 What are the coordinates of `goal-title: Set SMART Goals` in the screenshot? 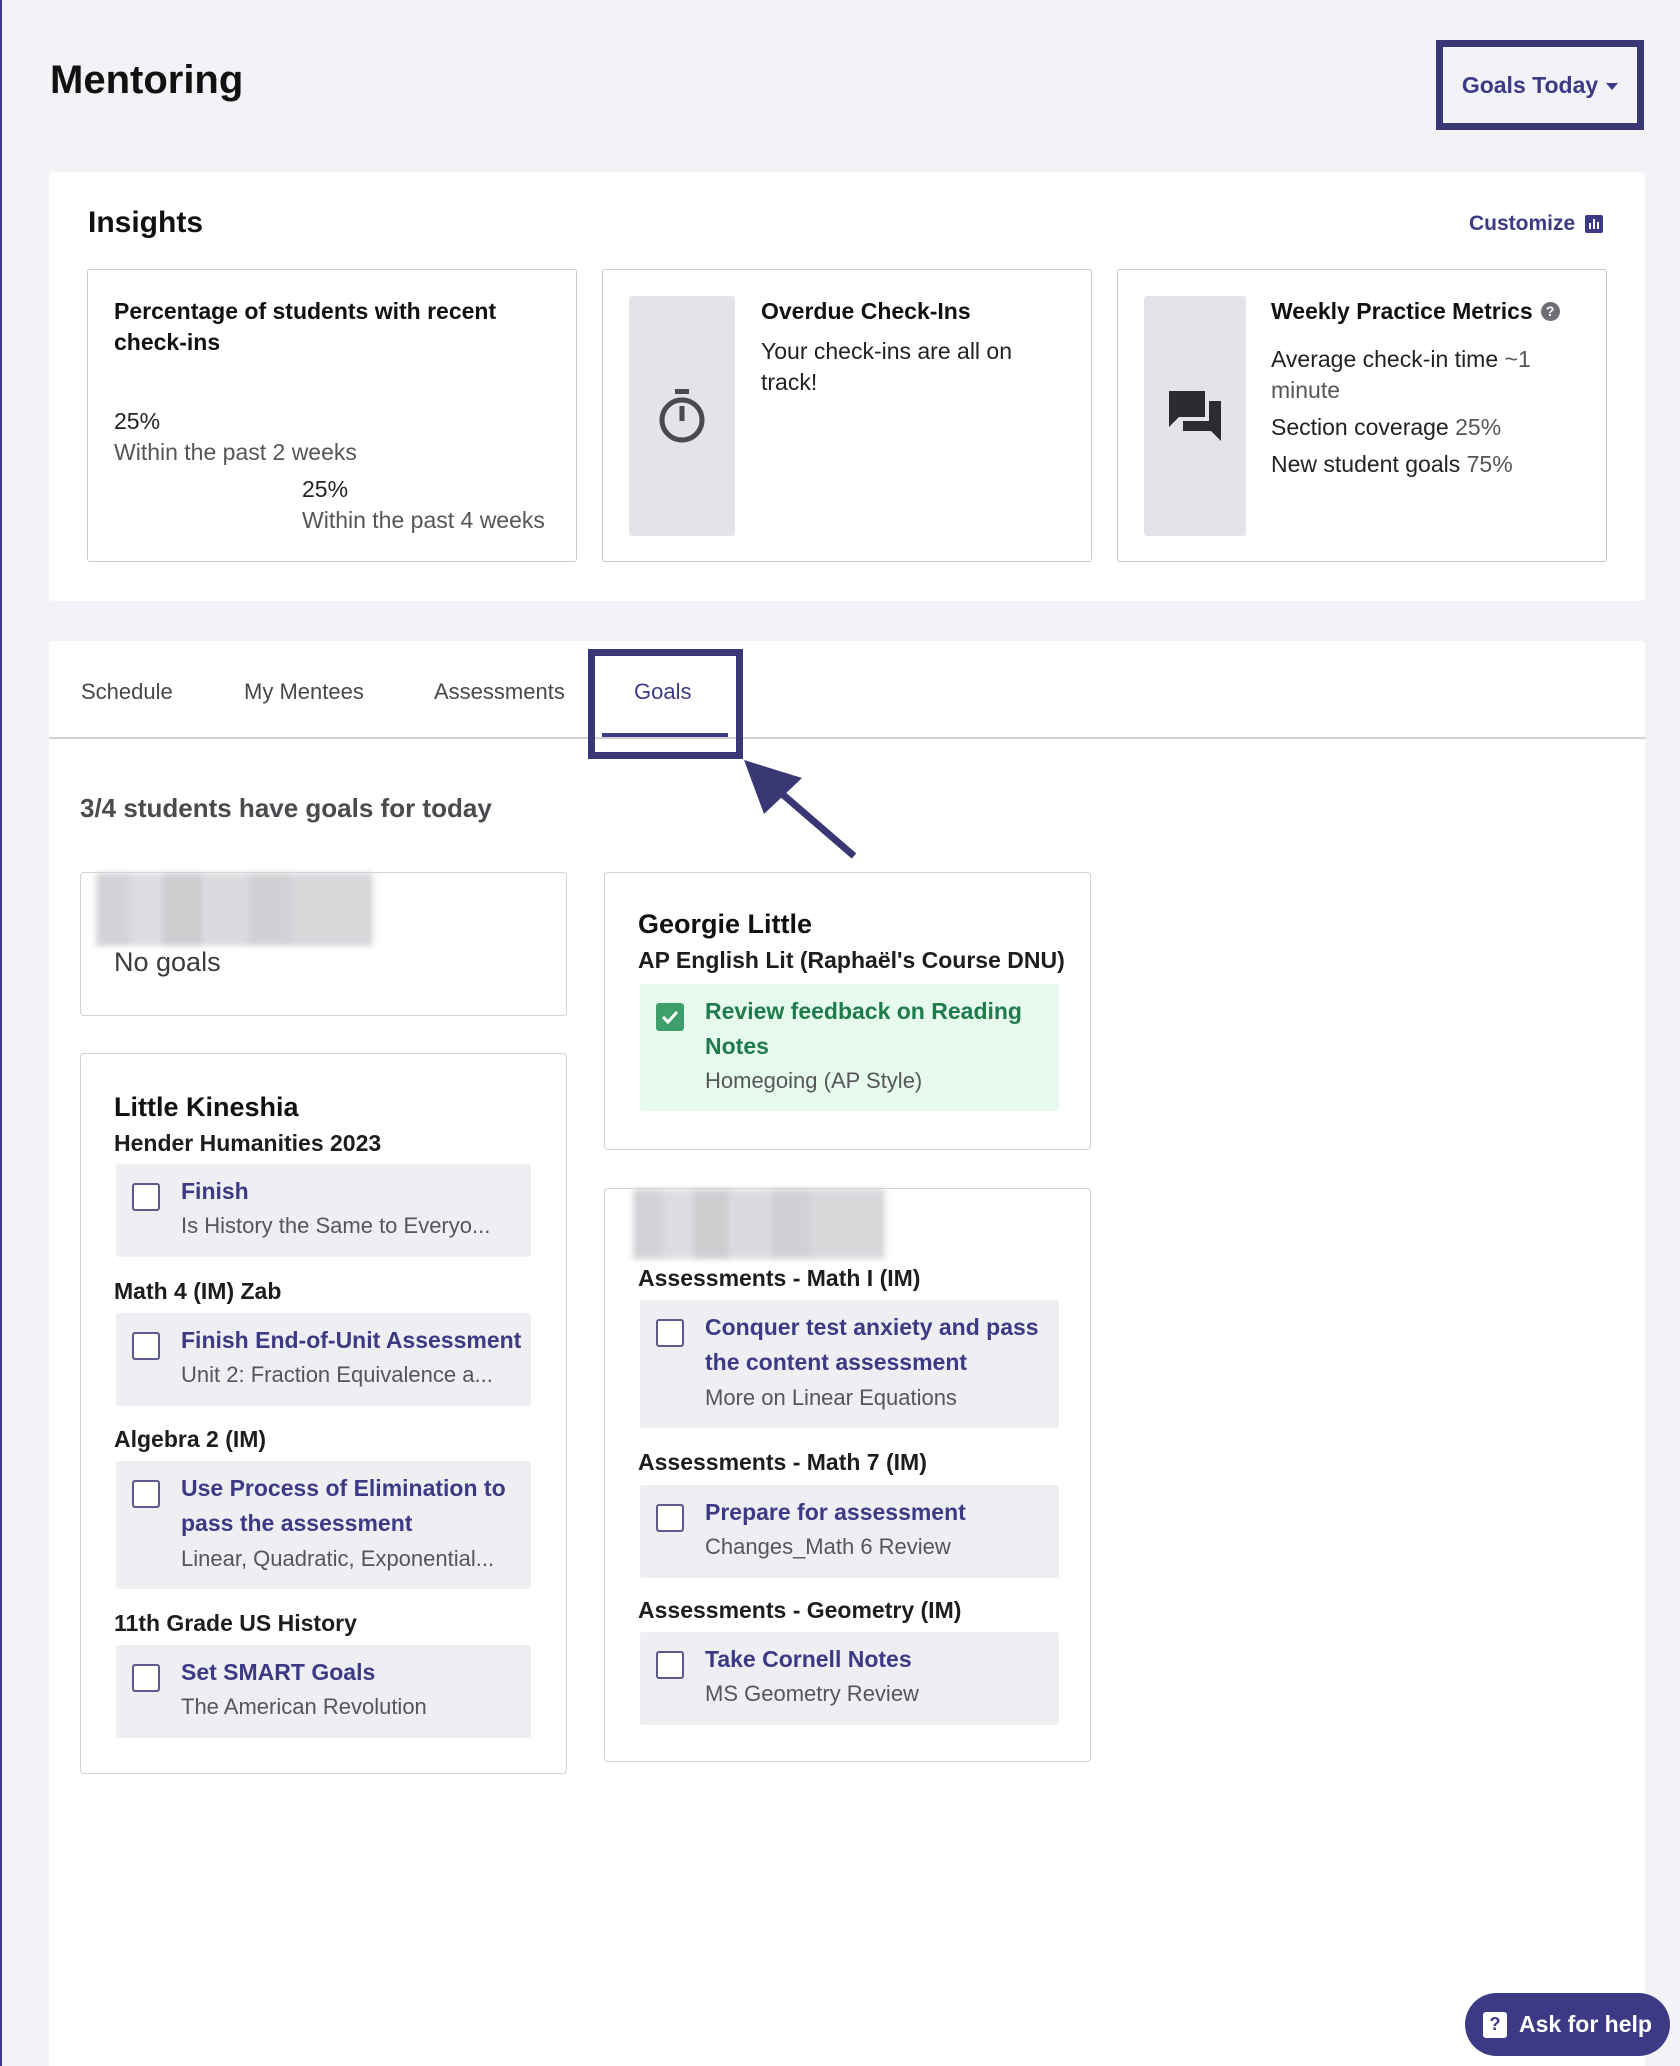 It's located at (278, 1672).